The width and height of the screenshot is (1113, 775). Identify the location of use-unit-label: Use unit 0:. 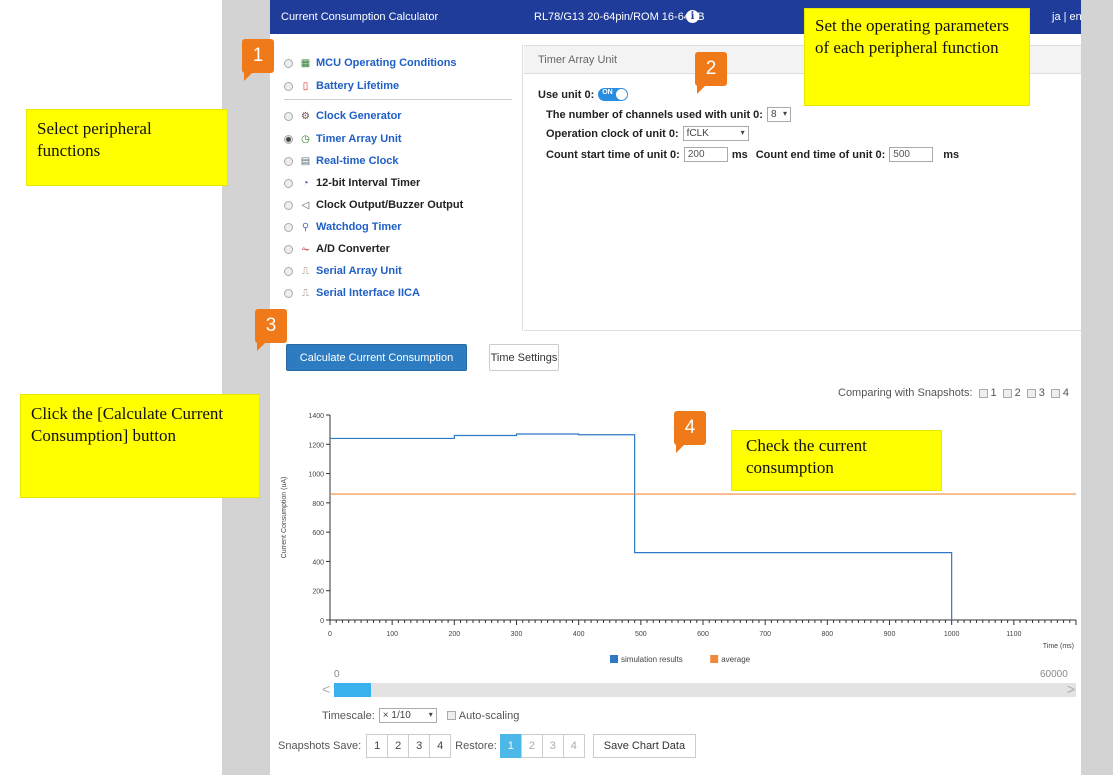
(566, 94).